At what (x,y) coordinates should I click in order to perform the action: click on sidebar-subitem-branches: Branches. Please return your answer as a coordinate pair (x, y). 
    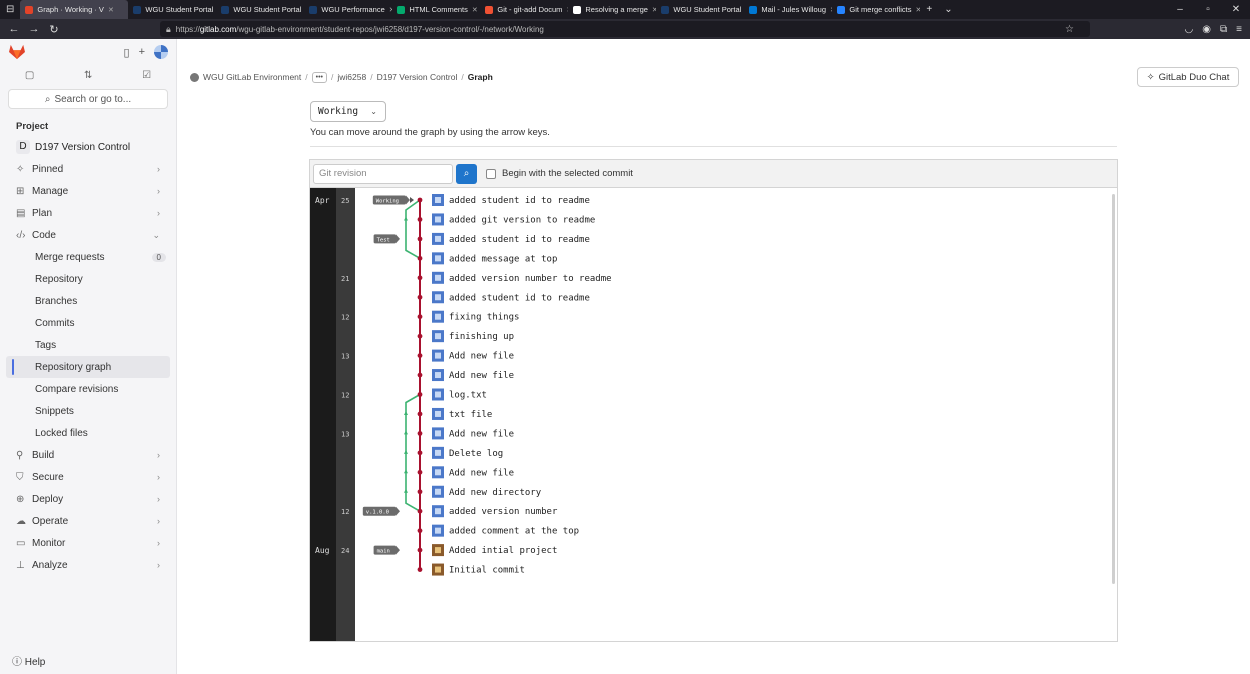
    Looking at the image, I should click on (88, 301).